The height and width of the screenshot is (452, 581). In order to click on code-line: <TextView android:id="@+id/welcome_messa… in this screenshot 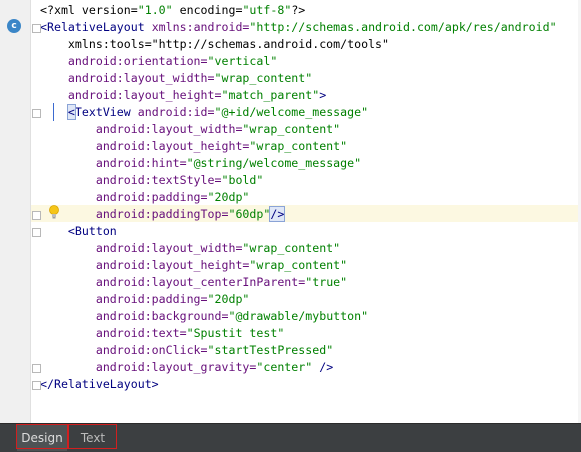, I will do `click(204, 112)`.